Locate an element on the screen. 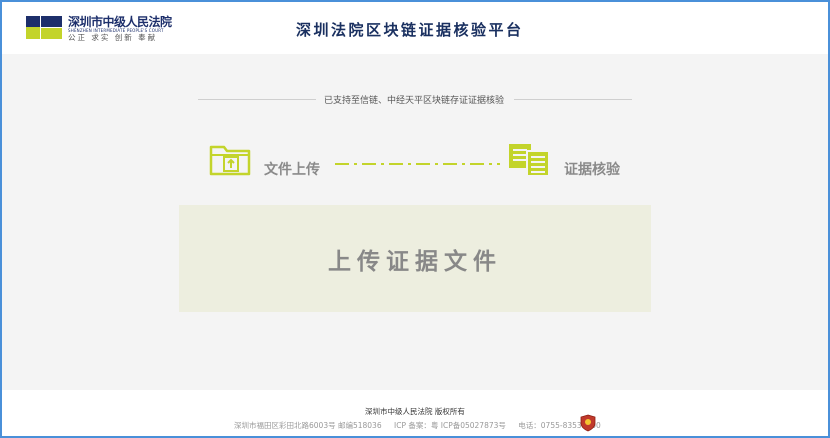  upload-evidence-label: 上传证据文件 is located at coordinates (415, 261).